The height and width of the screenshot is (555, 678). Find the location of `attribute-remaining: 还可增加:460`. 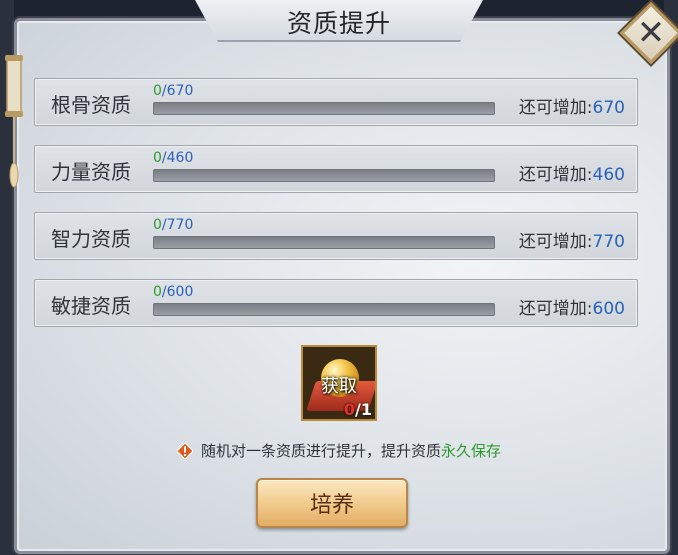

attribute-remaining: 还可增加:460 is located at coordinates (572, 172).